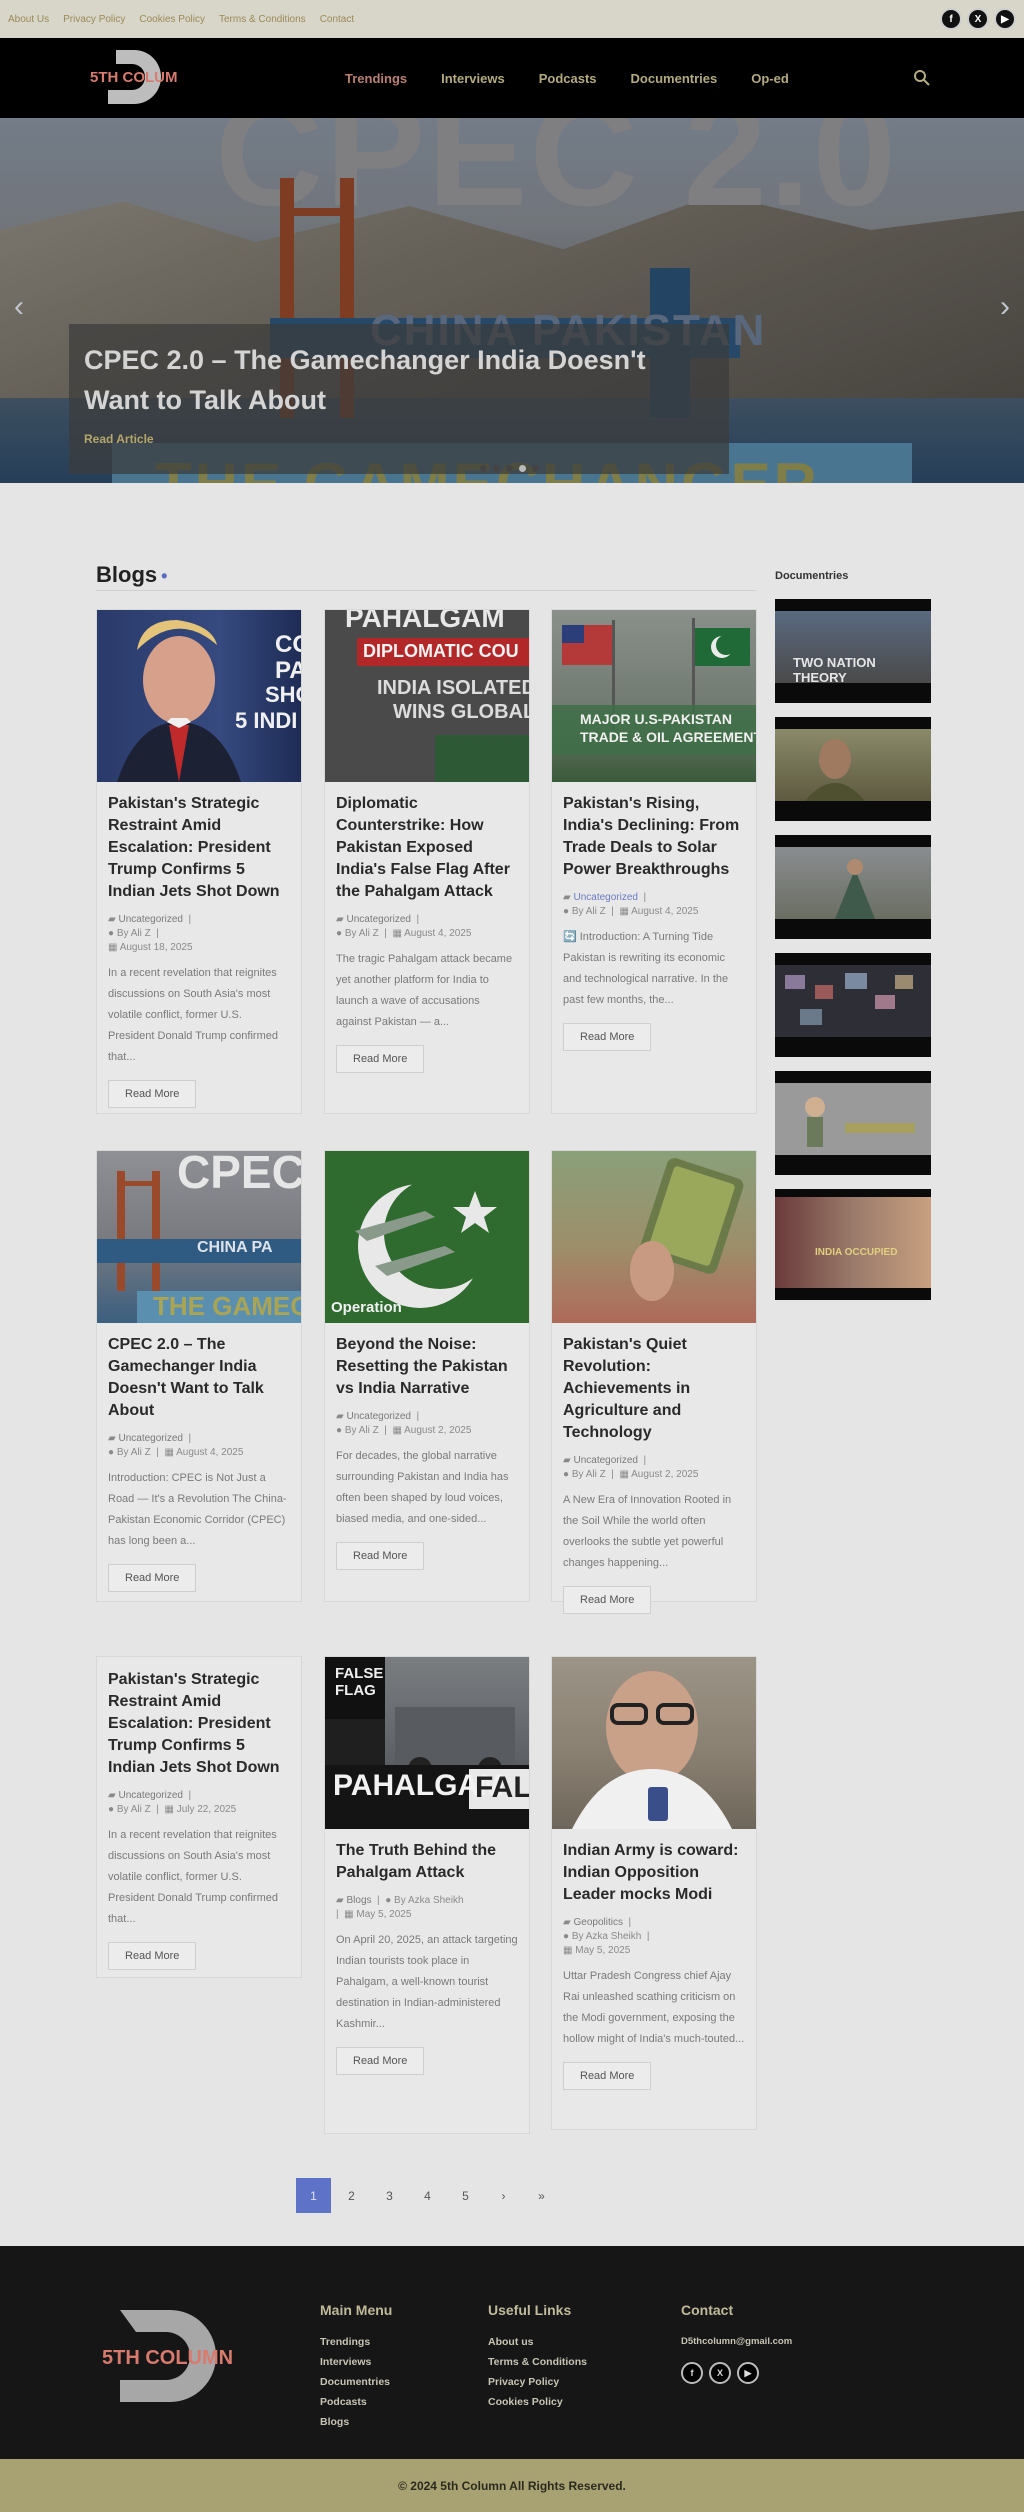 The image size is (1024, 2512). What do you see at coordinates (356, 2382) in the screenshot?
I see `footer-link-documentries: Documentries` at bounding box center [356, 2382].